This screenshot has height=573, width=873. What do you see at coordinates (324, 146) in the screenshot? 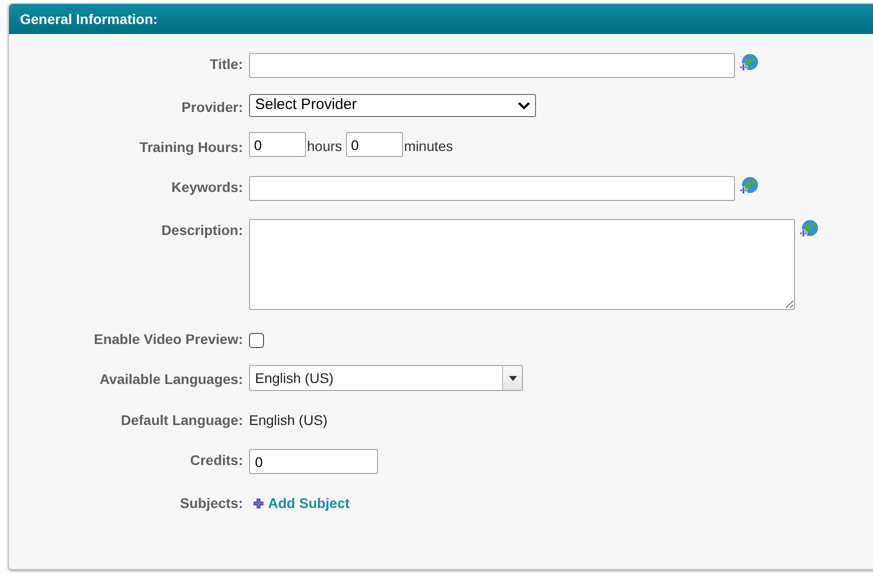
I see `unit-label: hours` at bounding box center [324, 146].